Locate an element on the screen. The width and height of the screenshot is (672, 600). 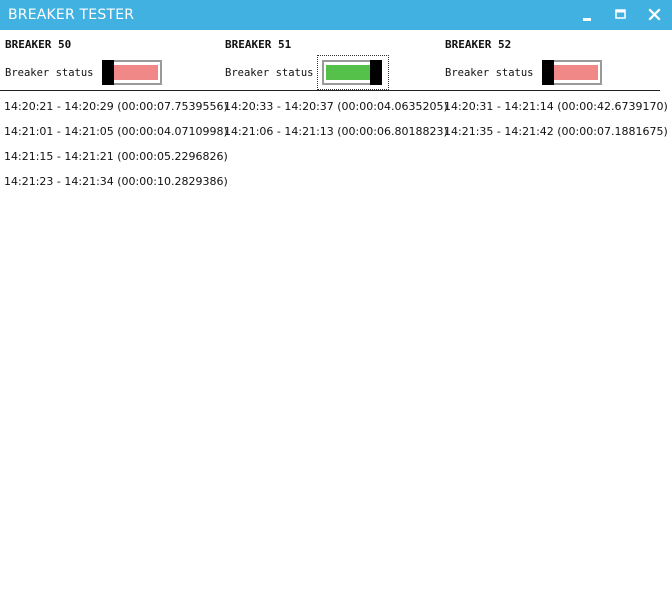
breaker-panel-50: BREAKER 50 Breaker status is located at coordinates (110, 61).